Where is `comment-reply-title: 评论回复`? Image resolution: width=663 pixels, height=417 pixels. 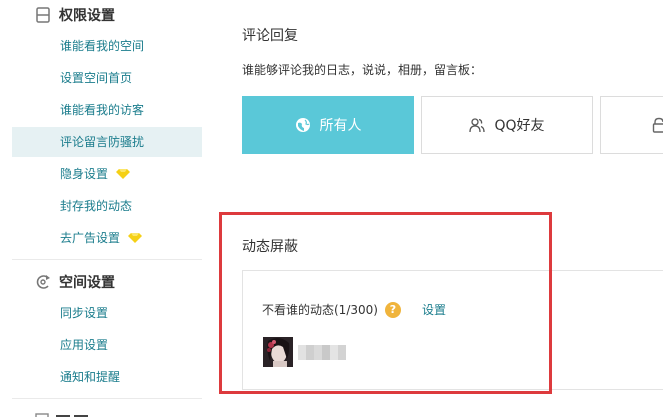
comment-reply-title: 评论回复 is located at coordinates (270, 36).